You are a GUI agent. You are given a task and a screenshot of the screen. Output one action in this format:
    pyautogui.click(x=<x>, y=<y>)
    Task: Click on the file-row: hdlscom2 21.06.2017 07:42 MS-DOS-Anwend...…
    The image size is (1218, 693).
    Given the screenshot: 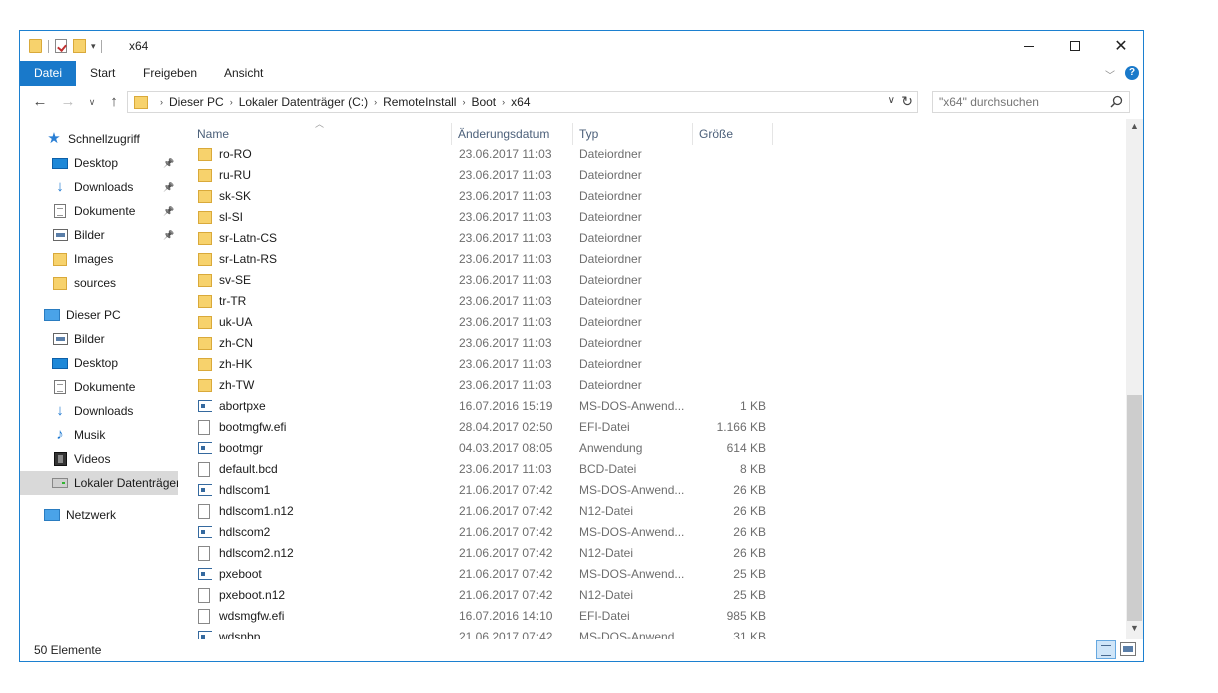 What is the action you would take?
    pyautogui.click(x=482, y=532)
    